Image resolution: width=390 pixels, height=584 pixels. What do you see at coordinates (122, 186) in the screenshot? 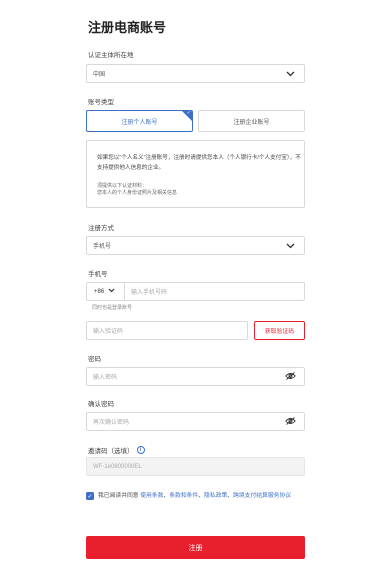
I see `requirement-line: 须提供以下认证材料：` at bounding box center [122, 186].